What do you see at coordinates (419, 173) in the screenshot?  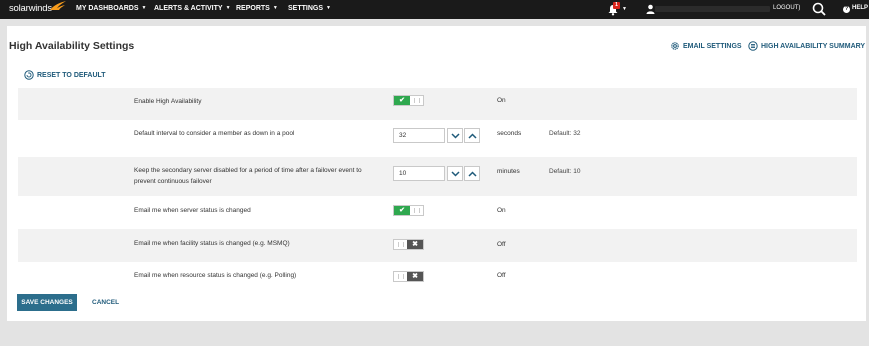 I see `failover-delay-input` at bounding box center [419, 173].